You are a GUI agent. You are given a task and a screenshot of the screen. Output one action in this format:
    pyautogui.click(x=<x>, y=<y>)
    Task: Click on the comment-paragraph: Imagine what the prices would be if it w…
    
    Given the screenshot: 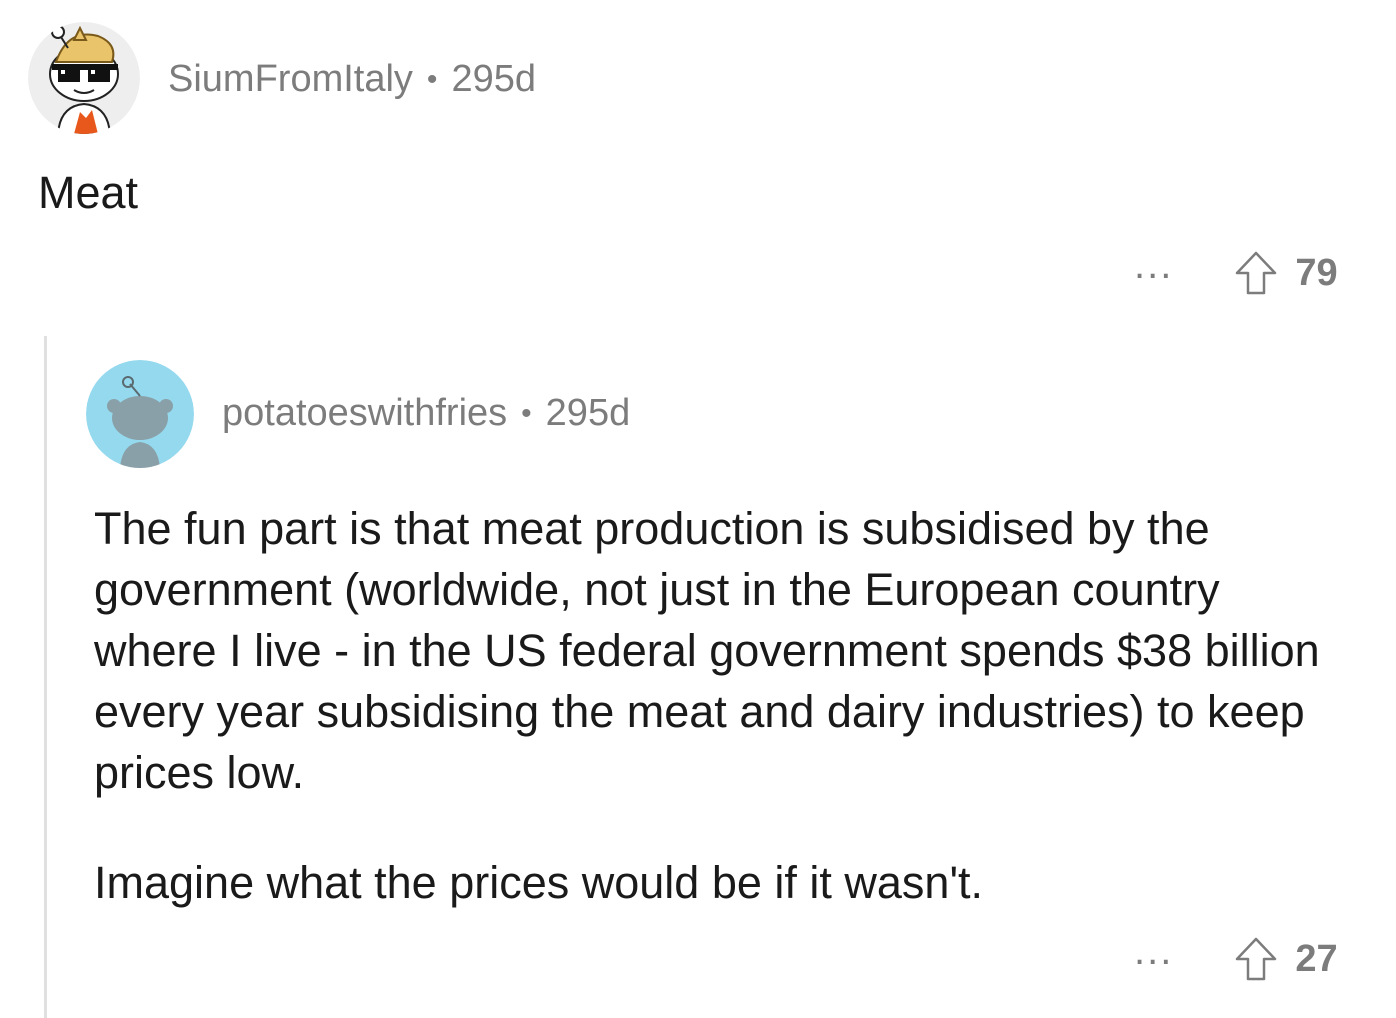 What is the action you would take?
    pyautogui.click(x=539, y=882)
    